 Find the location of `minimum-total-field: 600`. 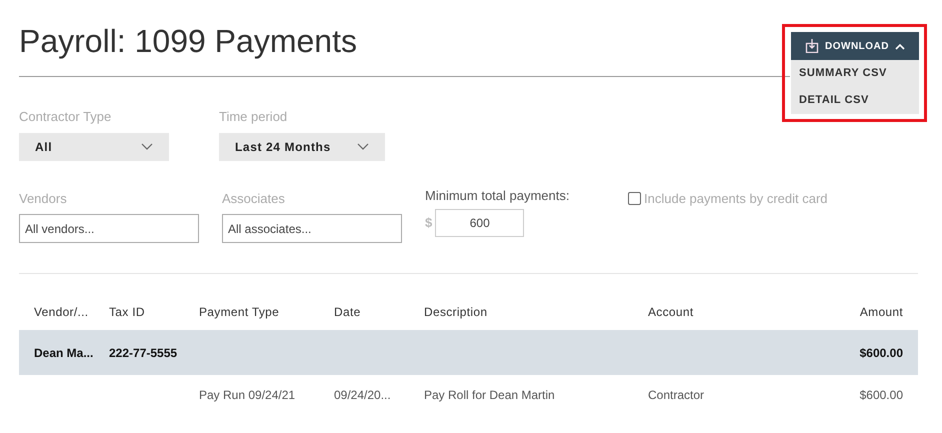

minimum-total-field: 600 is located at coordinates (479, 223).